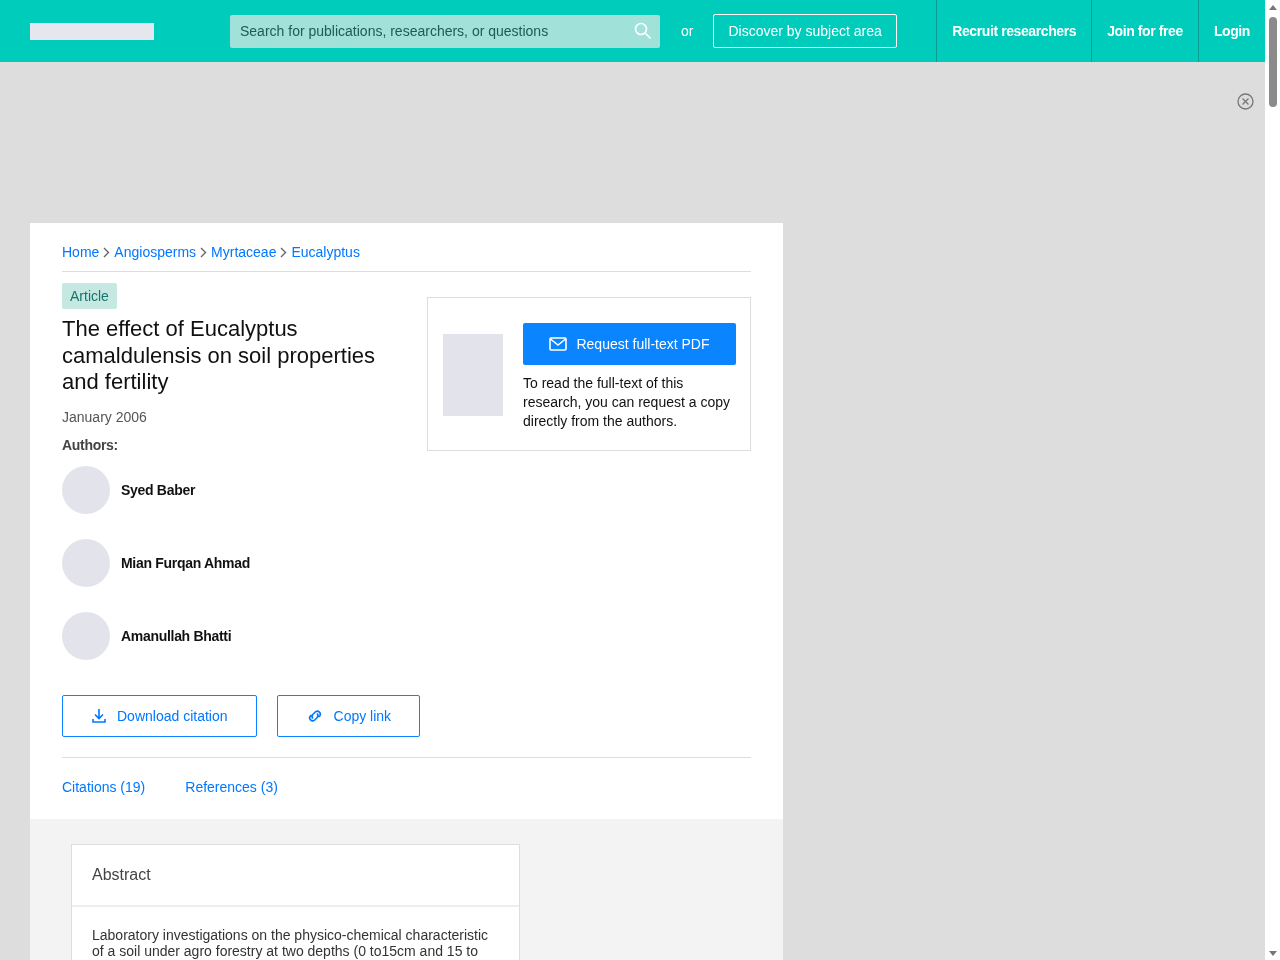  What do you see at coordinates (105, 416) in the screenshot?
I see `publication-date: January 2006` at bounding box center [105, 416].